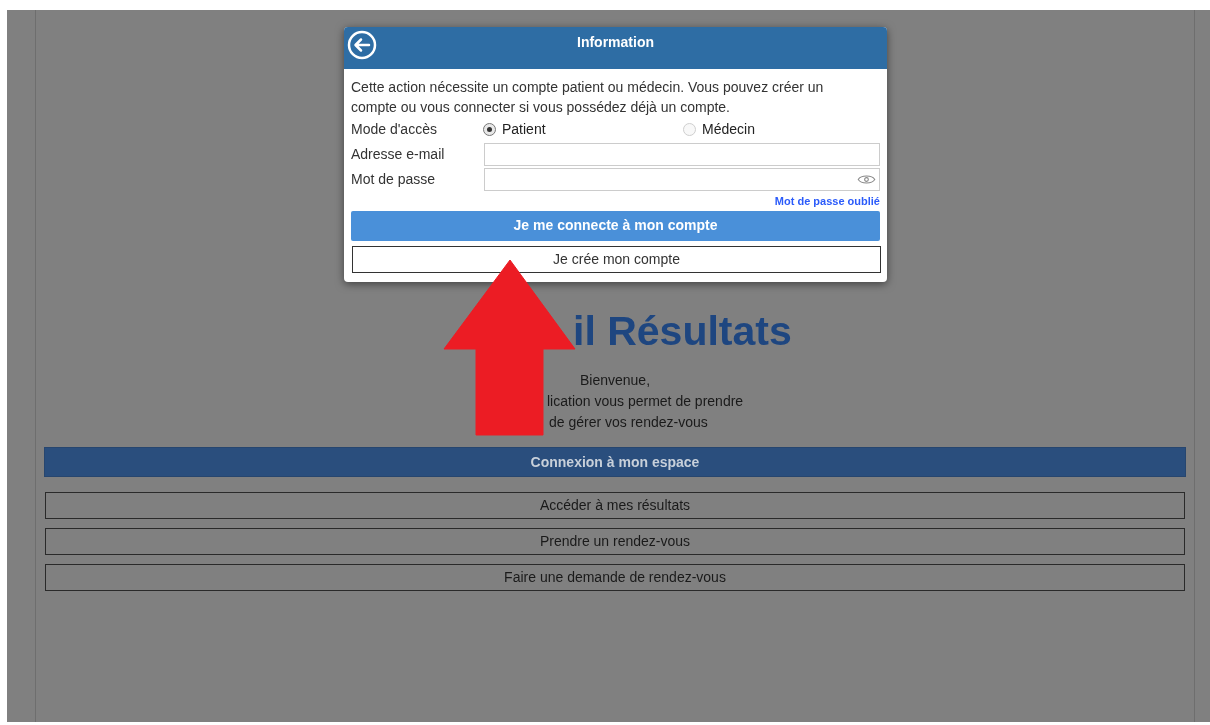  Describe the element at coordinates (616, 259) in the screenshot. I see `create-account-button: Je crée mon compte` at that location.